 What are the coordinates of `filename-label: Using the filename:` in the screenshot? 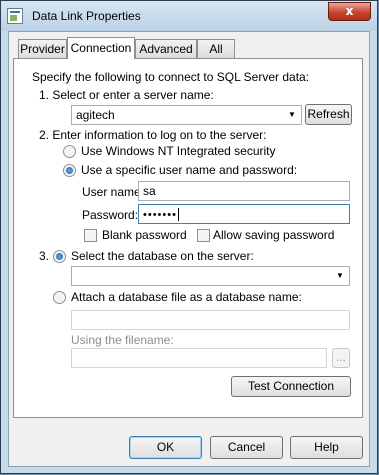 It's located at (122, 340).